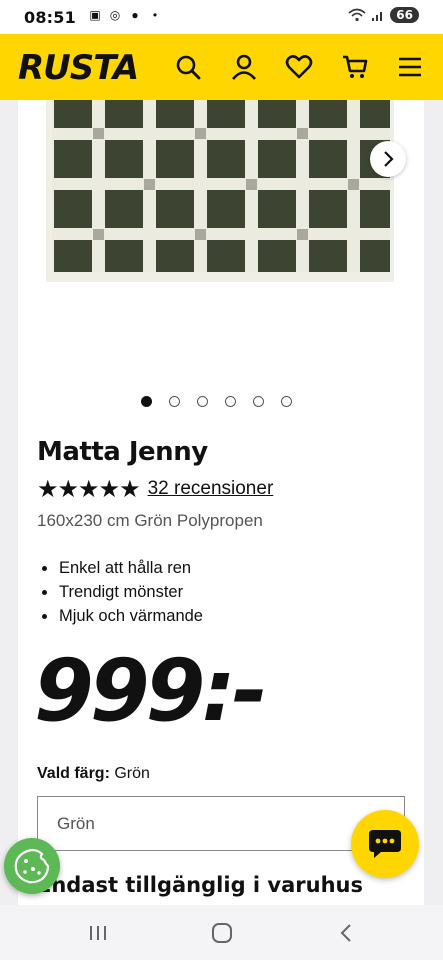 This screenshot has width=443, height=960. Describe the element at coordinates (50, 17) in the screenshot. I see `status-time: 08:51` at that location.